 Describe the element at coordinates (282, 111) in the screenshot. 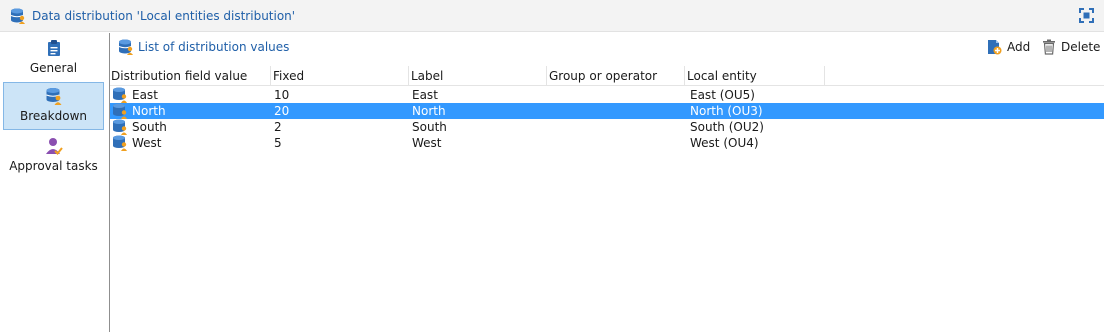

I see `cell-fixed: 20` at that location.